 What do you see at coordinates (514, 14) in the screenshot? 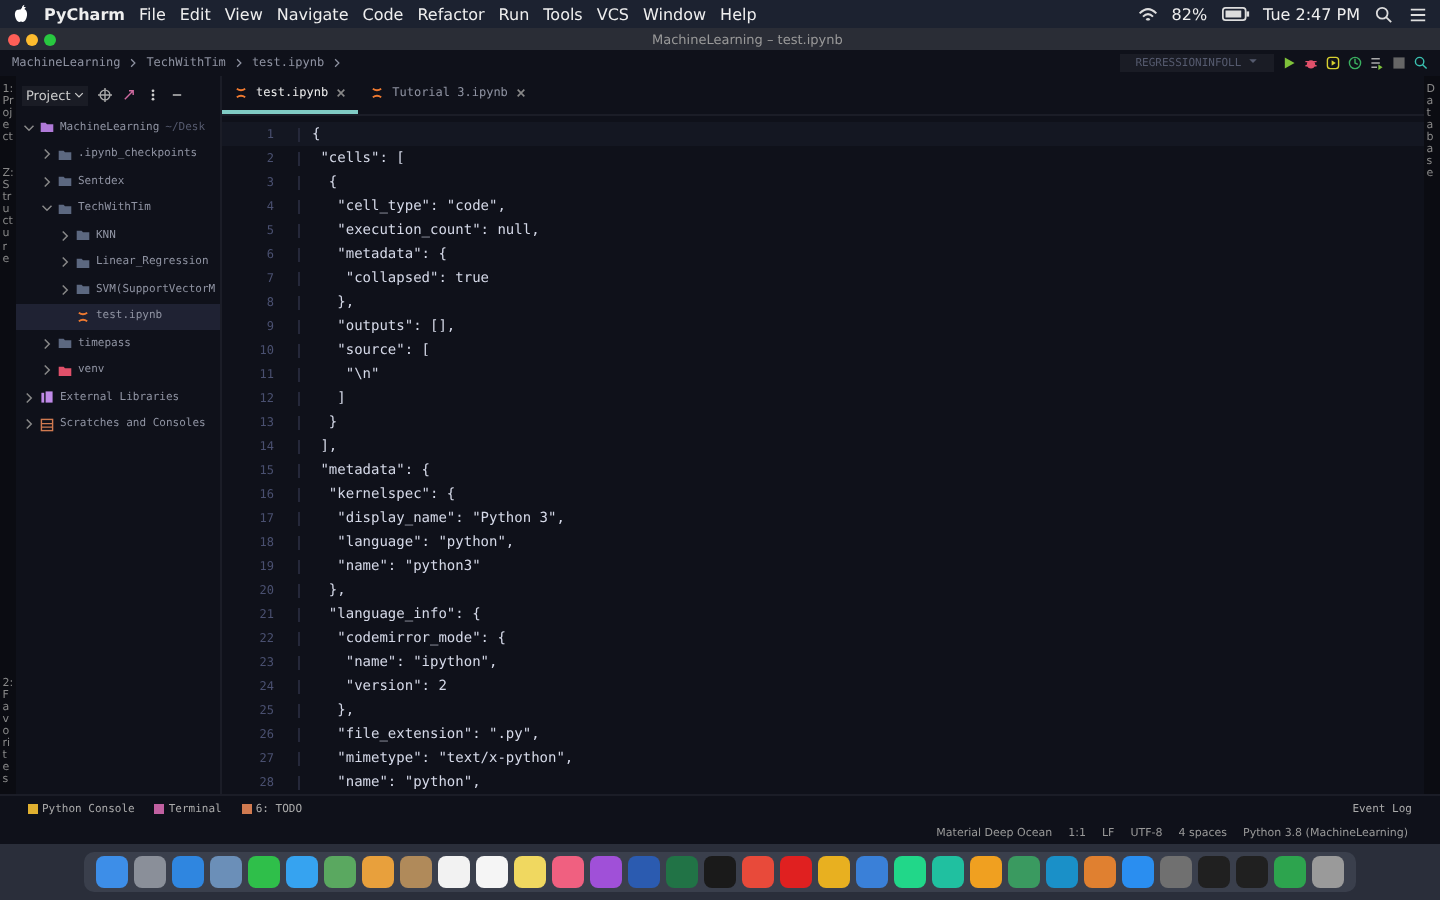
I see `menu-item: Run` at bounding box center [514, 14].